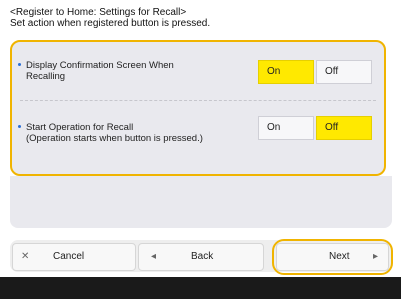  What do you see at coordinates (80, 127) in the screenshot?
I see `setting-label-line1: Start Operation for Recall` at bounding box center [80, 127].